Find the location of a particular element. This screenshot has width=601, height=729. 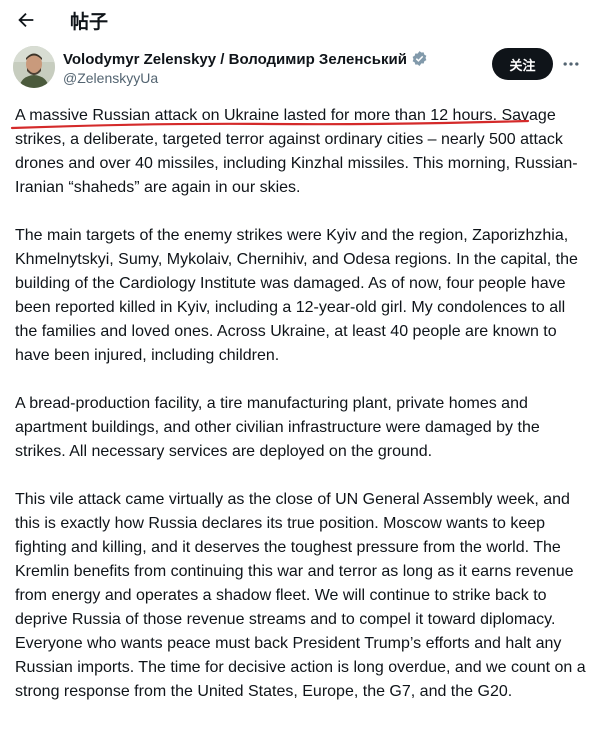

verified-badge-icon is located at coordinates (419, 60).